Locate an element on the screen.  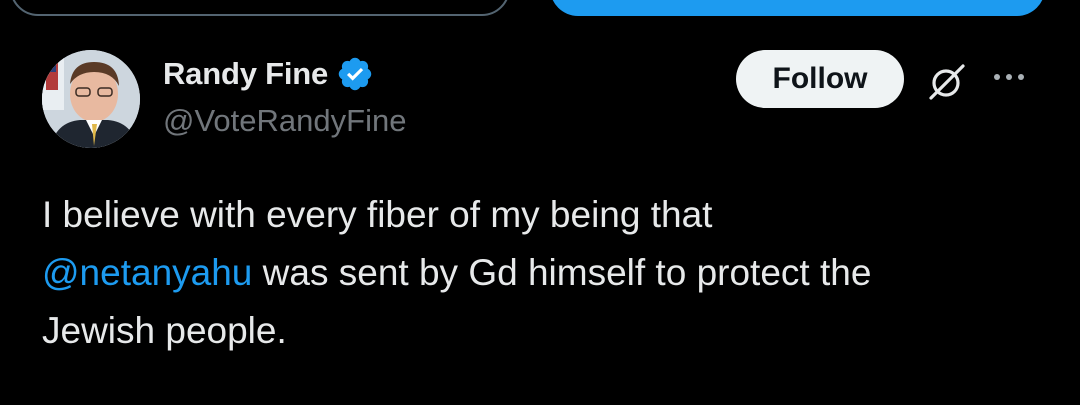
follow-button: Follow is located at coordinates (820, 79).